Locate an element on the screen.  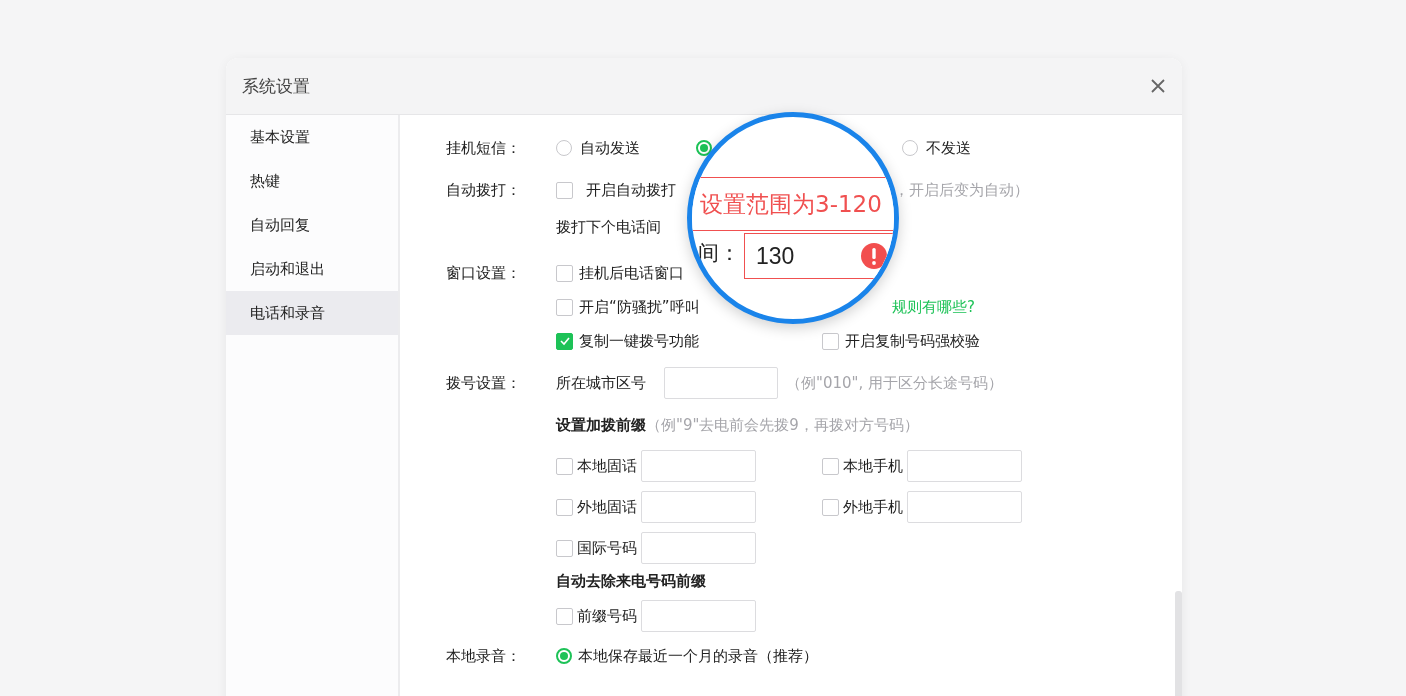
area-code-field is located at coordinates (721, 383).